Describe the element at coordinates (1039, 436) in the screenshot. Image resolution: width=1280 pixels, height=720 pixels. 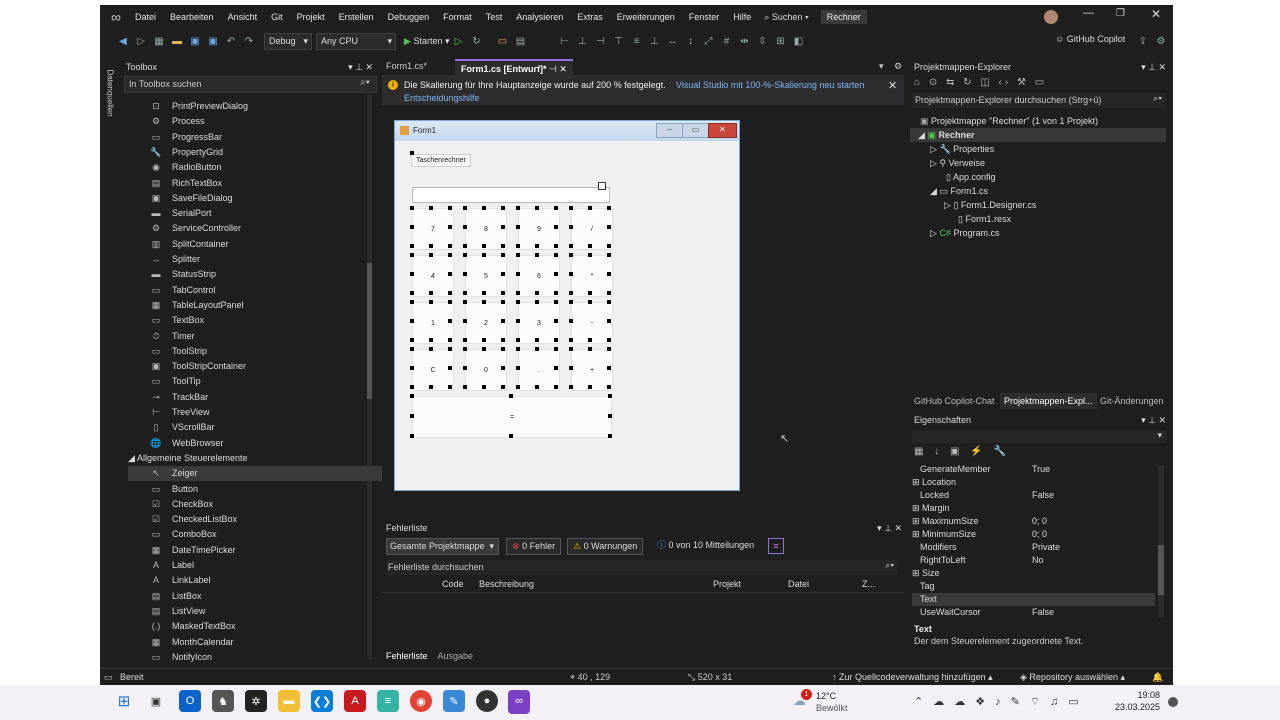
I see `object-select: ▾` at that location.